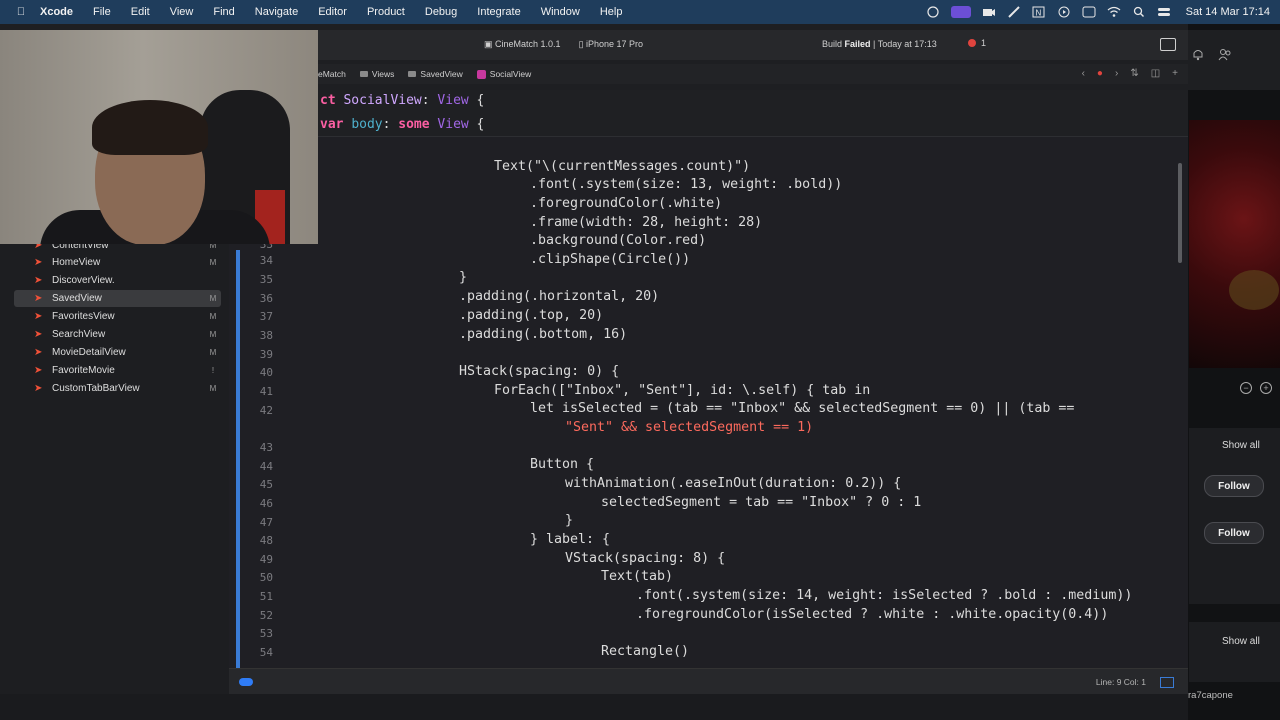  What do you see at coordinates (117, 388) in the screenshot?
I see `nav-item-customtabbarview: ➤ CustomTabBarView M` at bounding box center [117, 388].